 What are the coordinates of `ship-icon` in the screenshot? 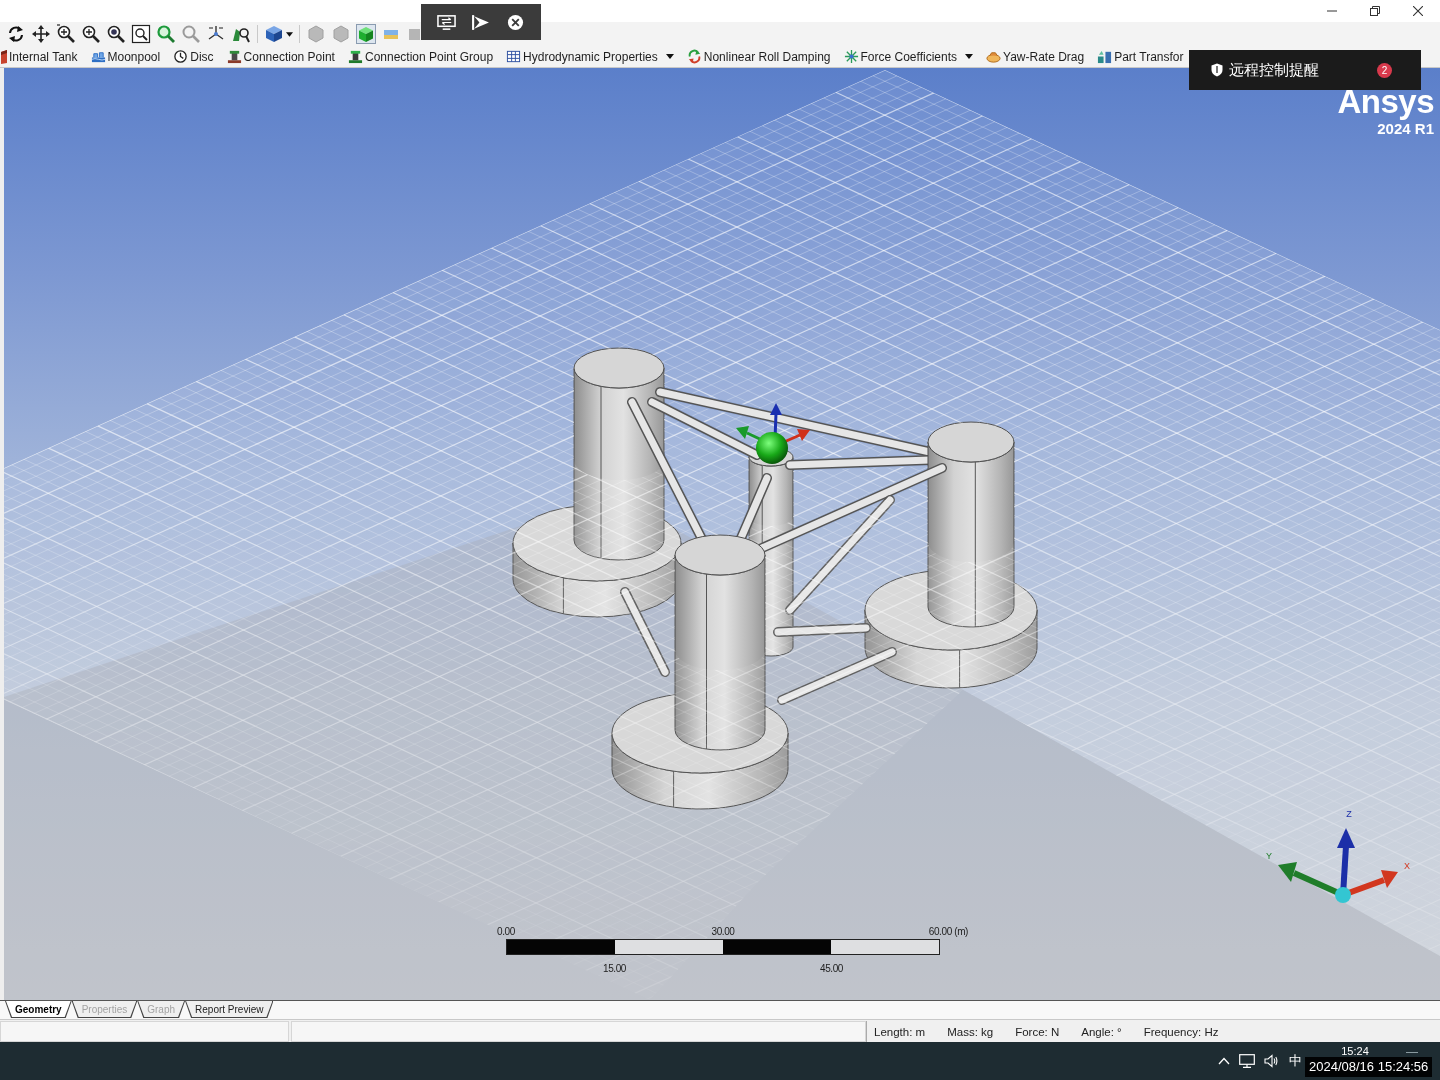 It's located at (993, 56).